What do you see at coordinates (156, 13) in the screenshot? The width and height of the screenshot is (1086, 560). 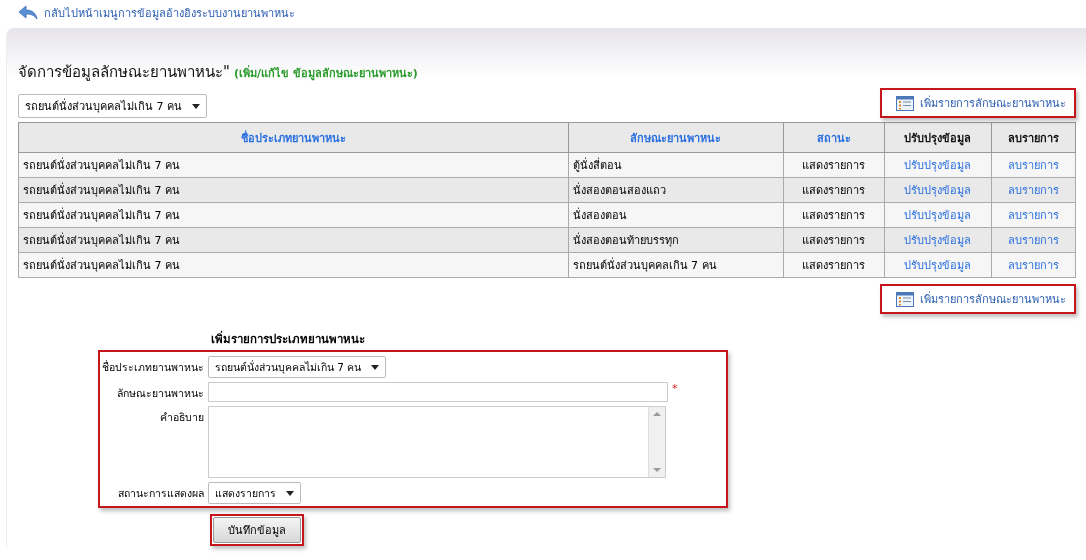 I see `back-link: กลับไปหน้าเมนูการข้อมูลอ้างอิงระบบงานยานพาหนะ` at bounding box center [156, 13].